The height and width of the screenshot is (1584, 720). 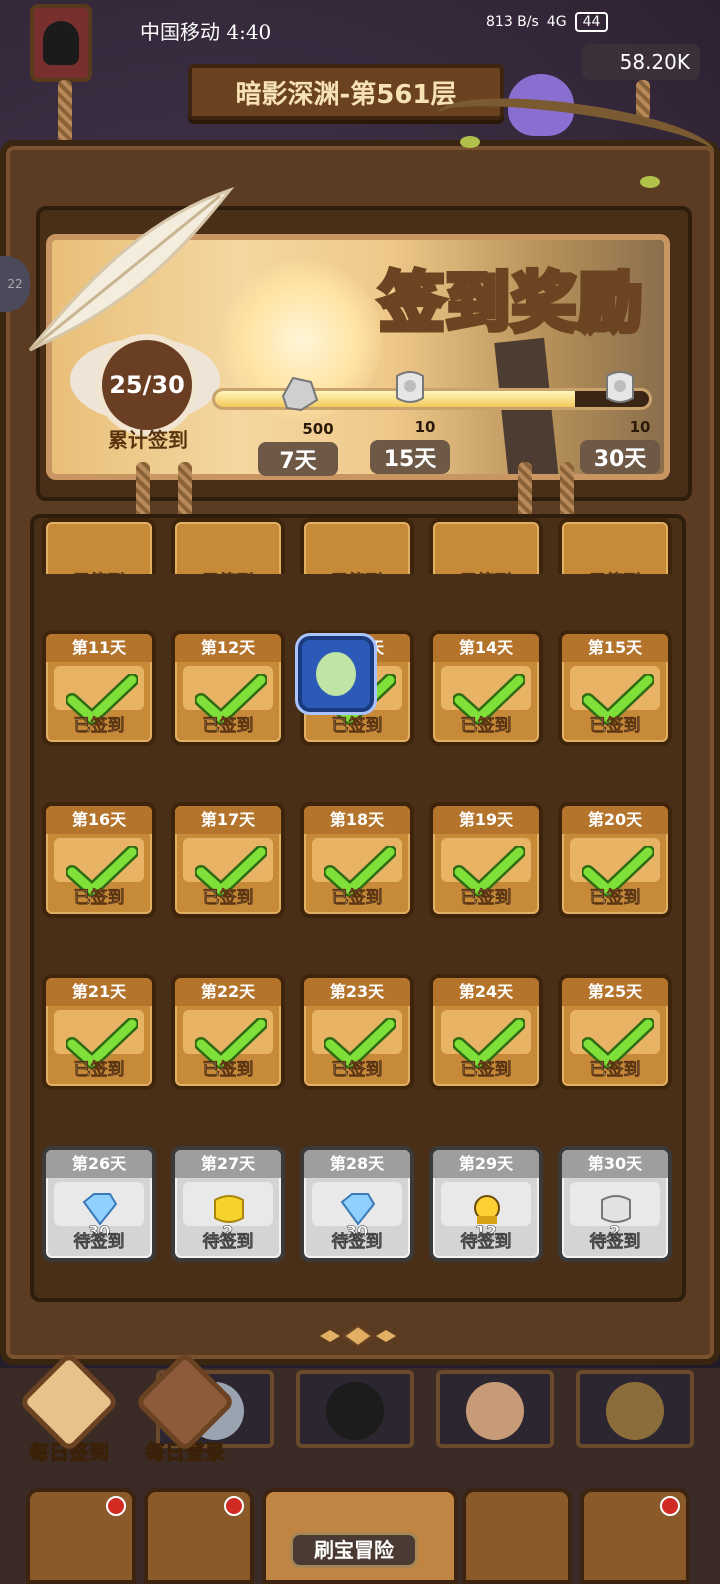 I want to click on checkin-card-done: 第14天 已签到, so click(x=486, y=688).